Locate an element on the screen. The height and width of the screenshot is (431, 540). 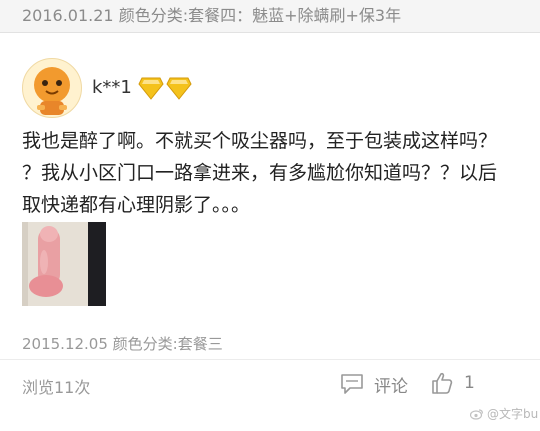
reviewer-username: k**1 is located at coordinates (112, 87).